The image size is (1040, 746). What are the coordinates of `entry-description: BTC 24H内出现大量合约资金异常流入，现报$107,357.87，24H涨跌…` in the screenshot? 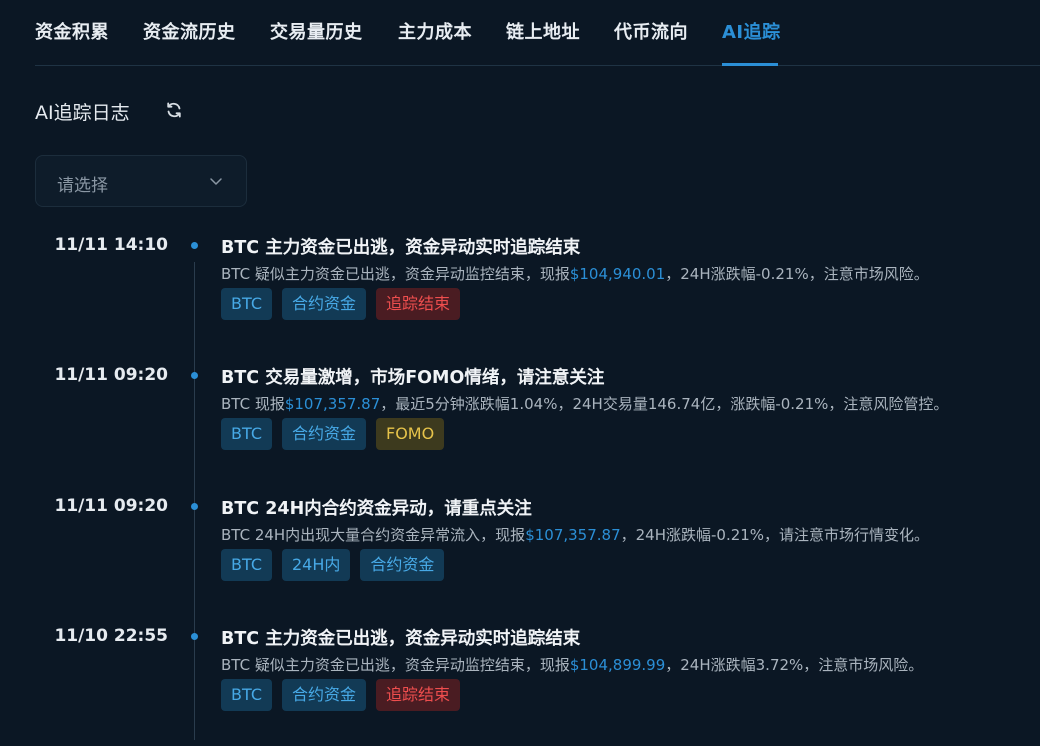 It's located at (575, 535).